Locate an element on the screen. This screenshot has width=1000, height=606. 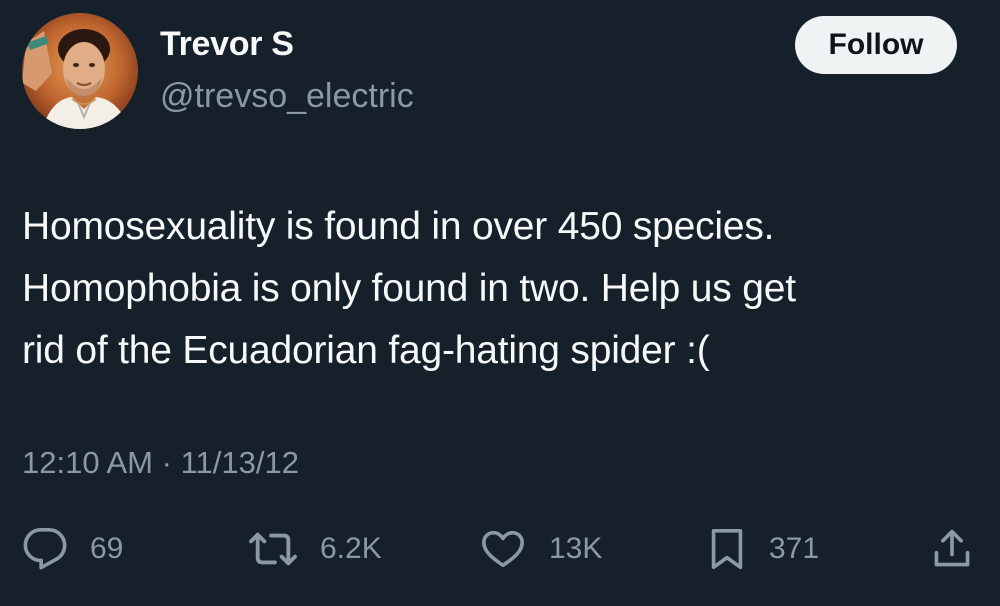
share-button is located at coordinates (952, 549).